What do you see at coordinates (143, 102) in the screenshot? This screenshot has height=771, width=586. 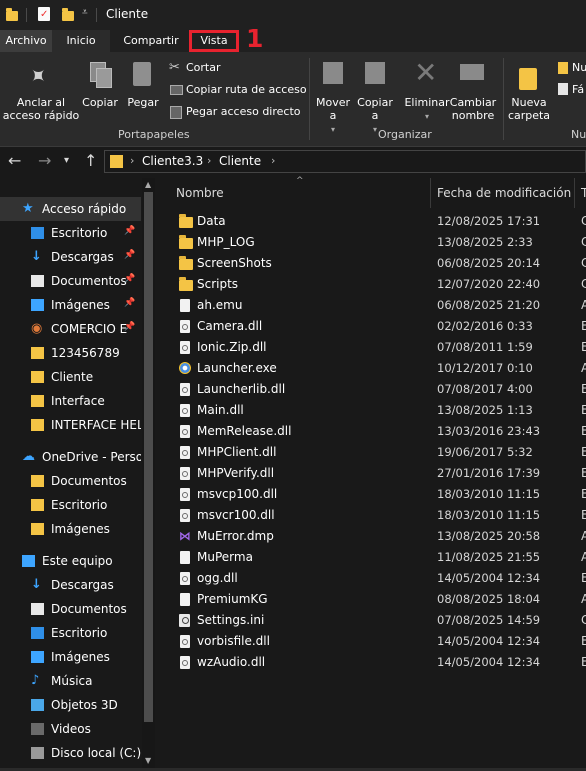 I see `paste-button: Pegar` at bounding box center [143, 102].